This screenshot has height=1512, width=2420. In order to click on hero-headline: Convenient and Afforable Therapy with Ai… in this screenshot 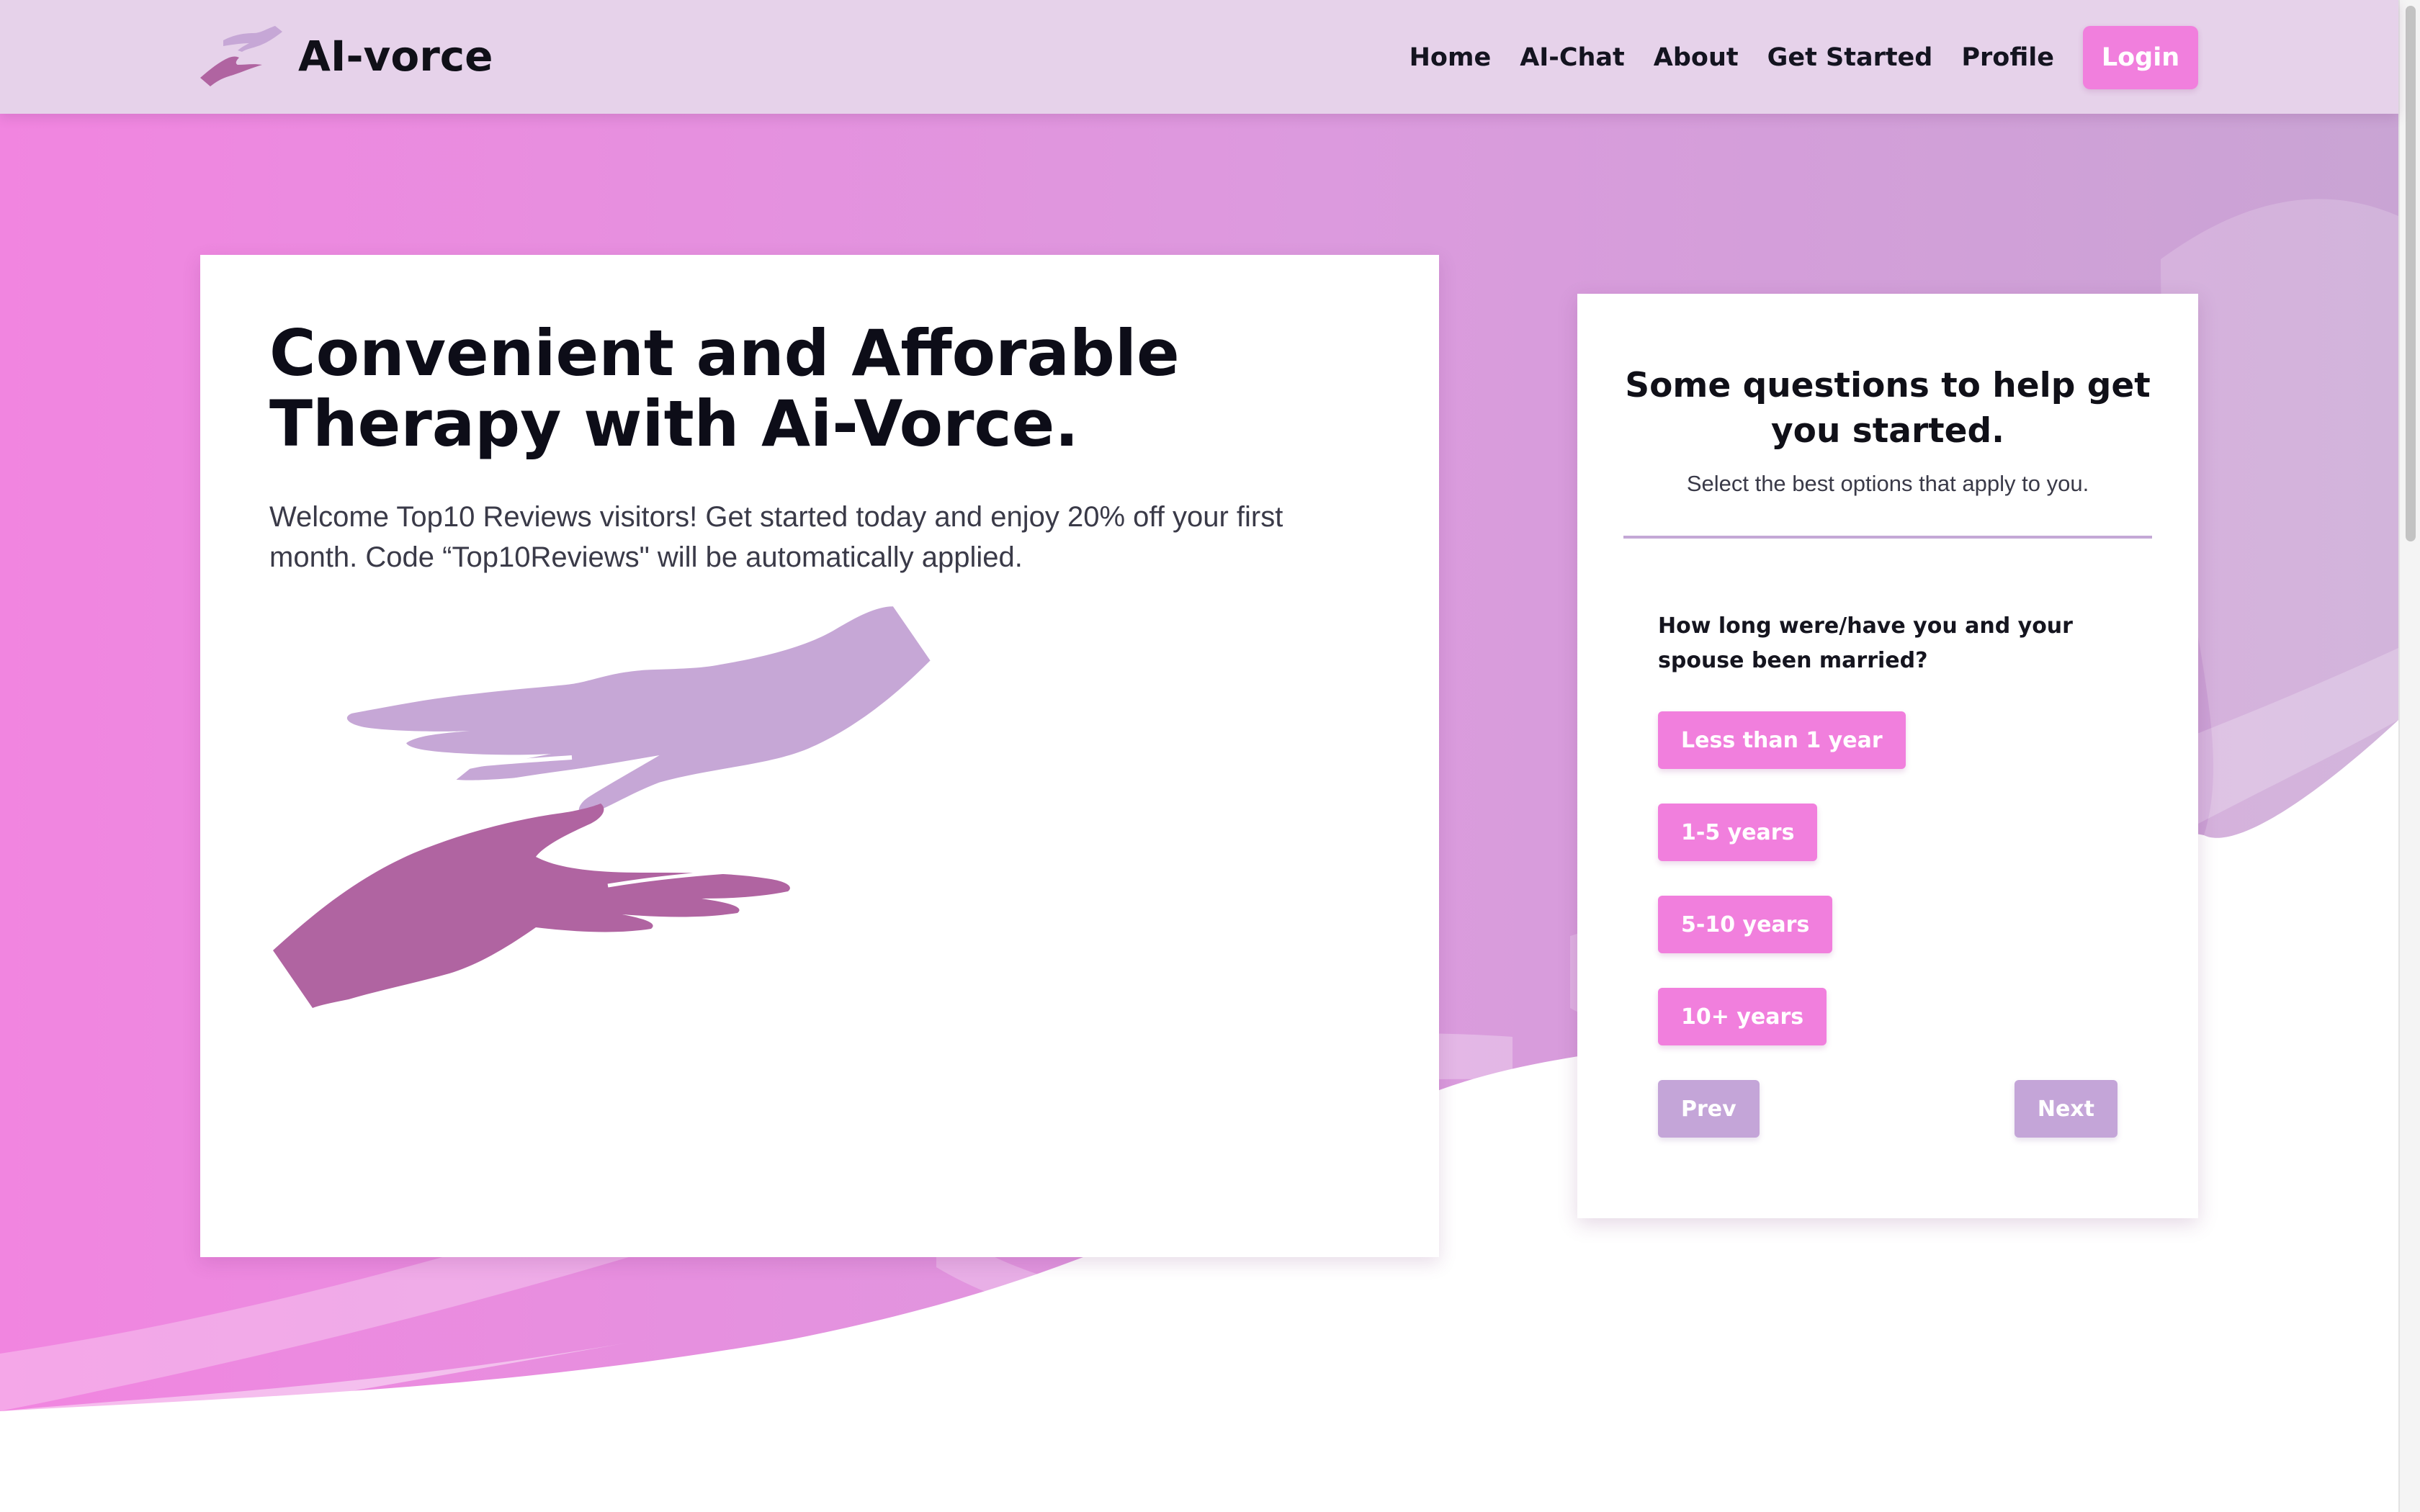, I will do `click(724, 388)`.